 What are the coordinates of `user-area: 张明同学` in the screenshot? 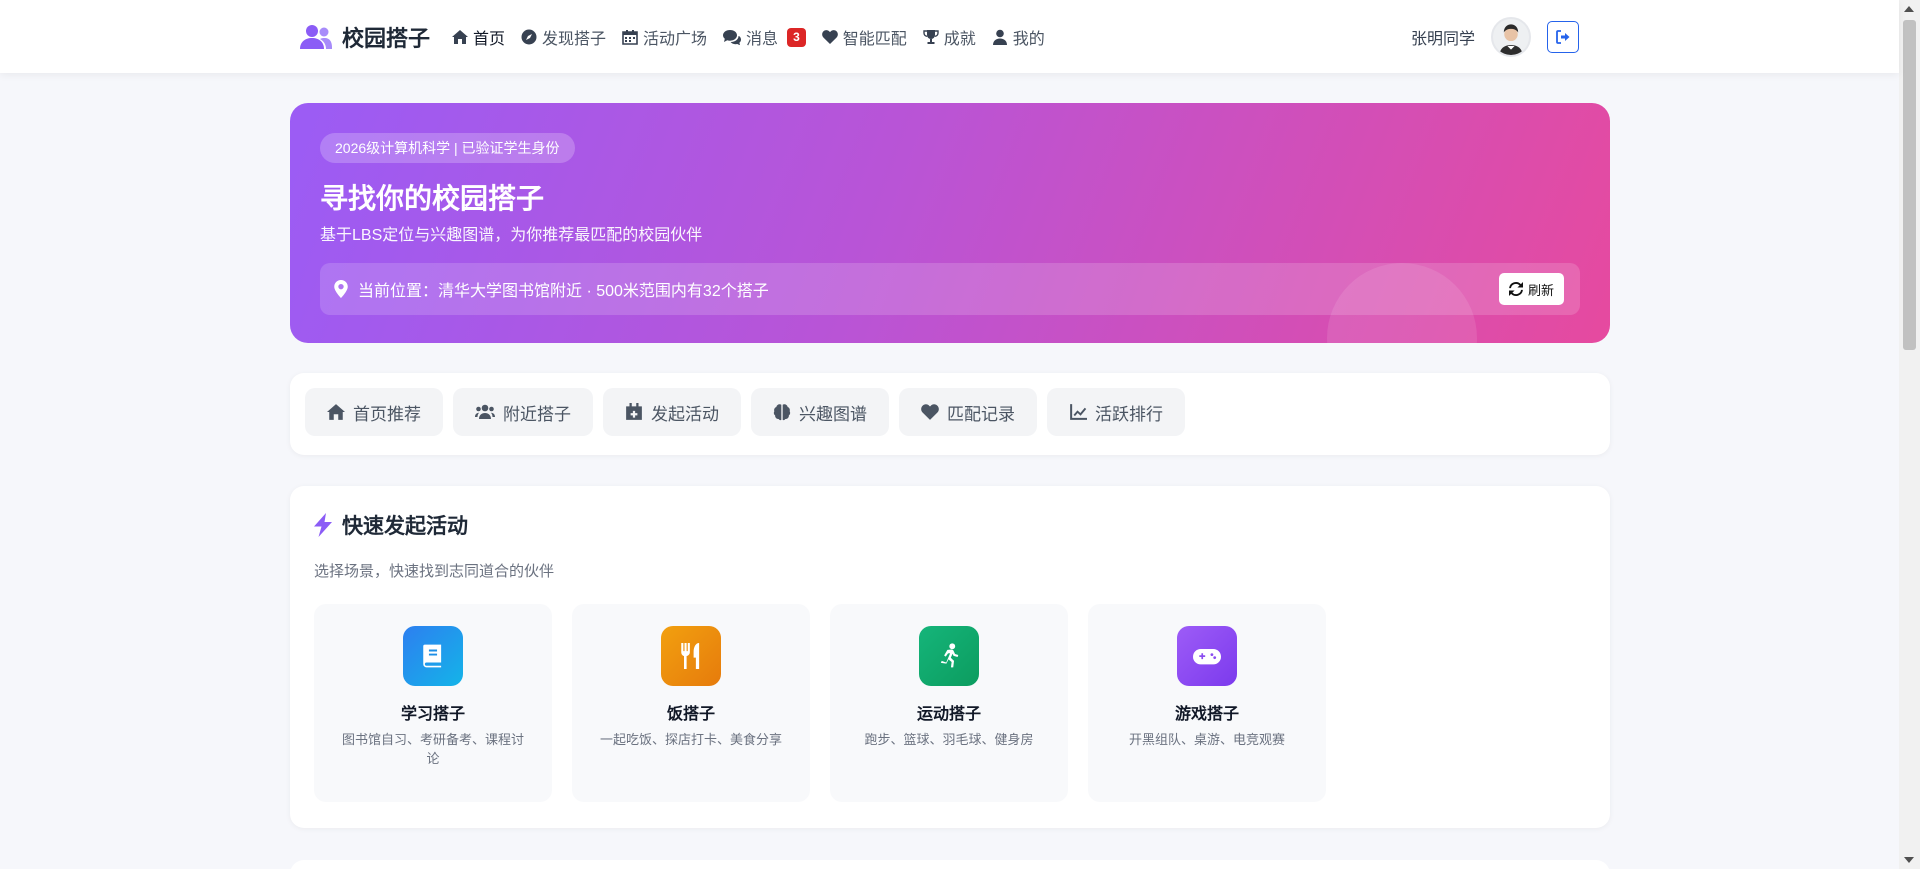 It's located at (1495, 37).